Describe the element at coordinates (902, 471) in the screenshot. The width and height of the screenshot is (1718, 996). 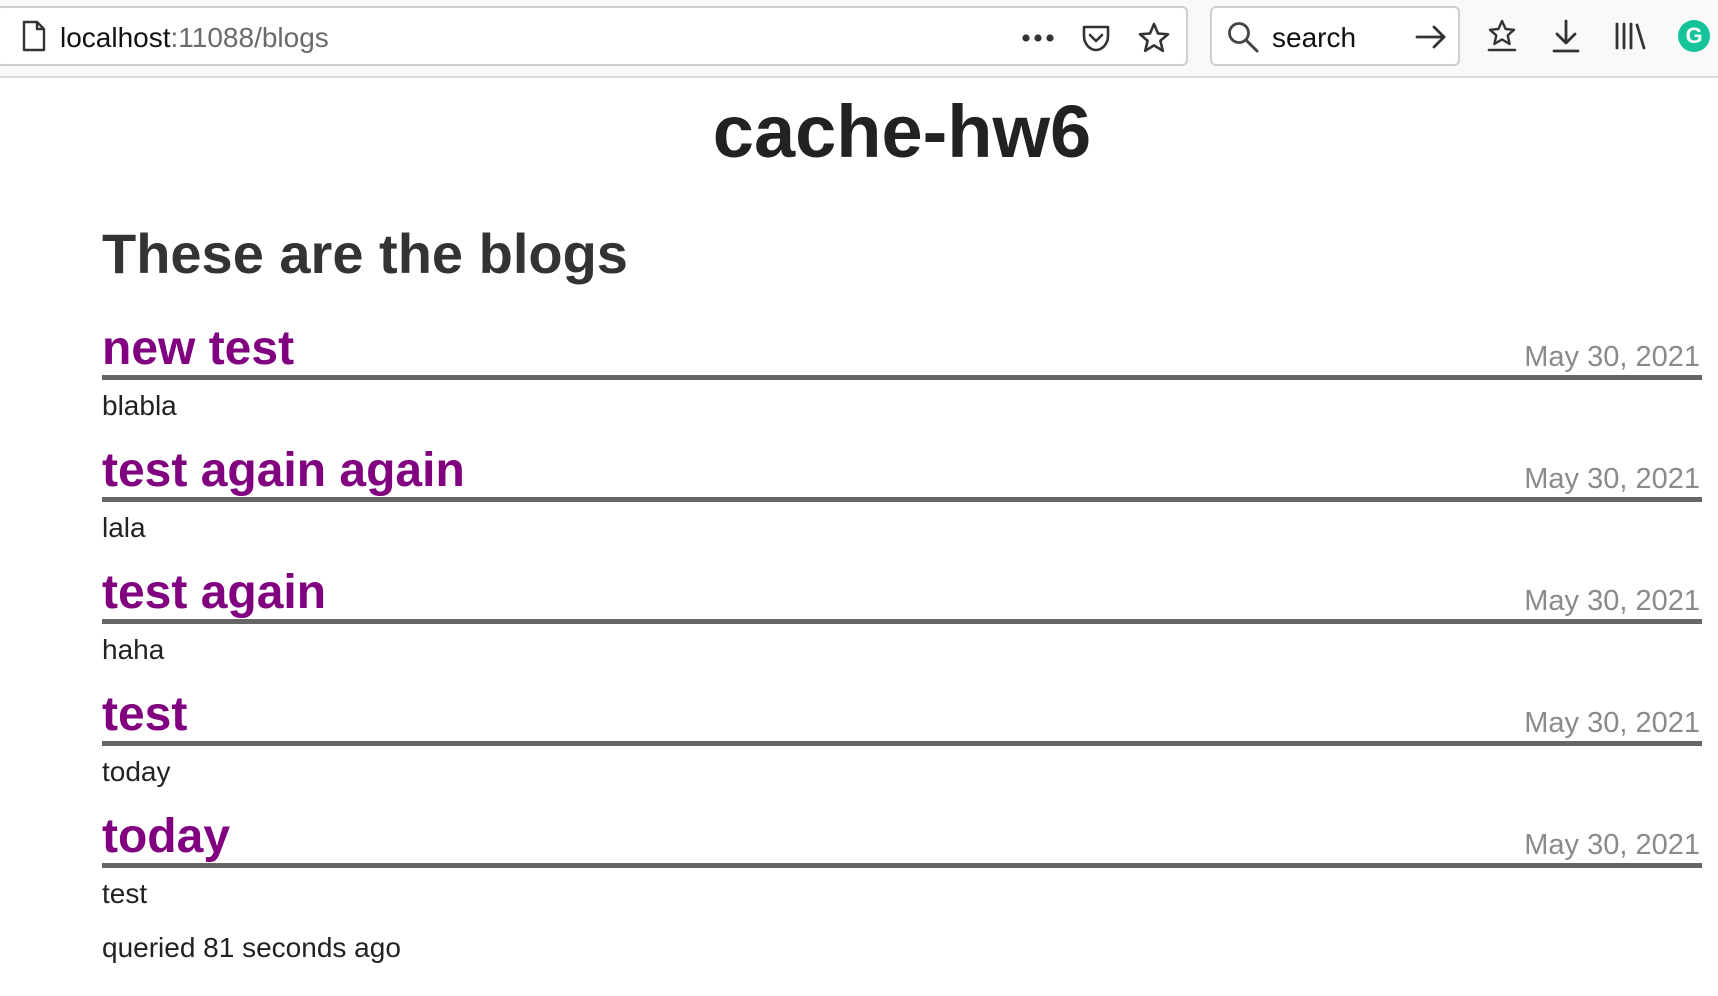
I see `blog-header: test again again May 30, 2021` at that location.